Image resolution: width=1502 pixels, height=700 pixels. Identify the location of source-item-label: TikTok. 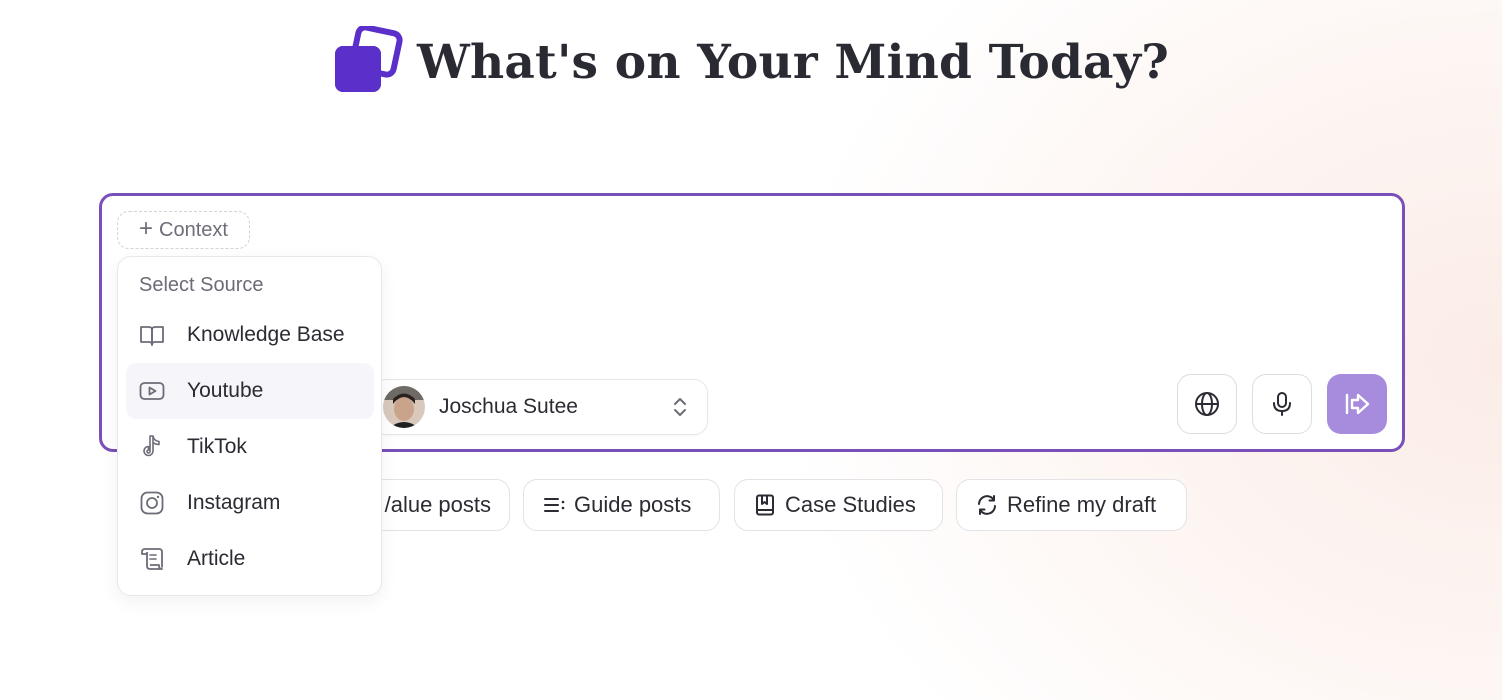
(217, 446).